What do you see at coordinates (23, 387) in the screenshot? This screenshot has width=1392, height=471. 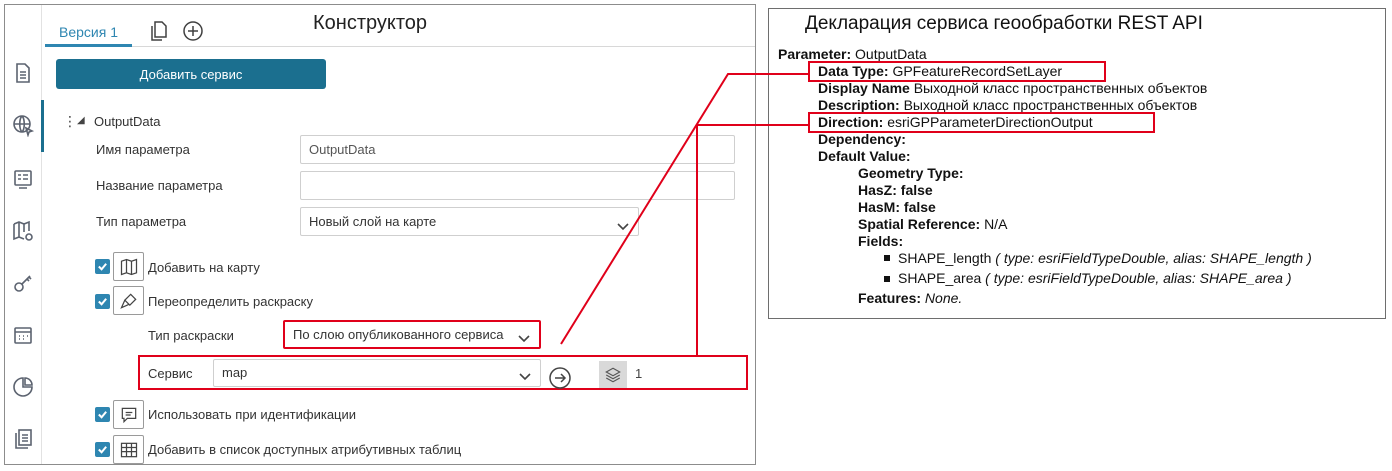 I see `pie-chart-icon` at bounding box center [23, 387].